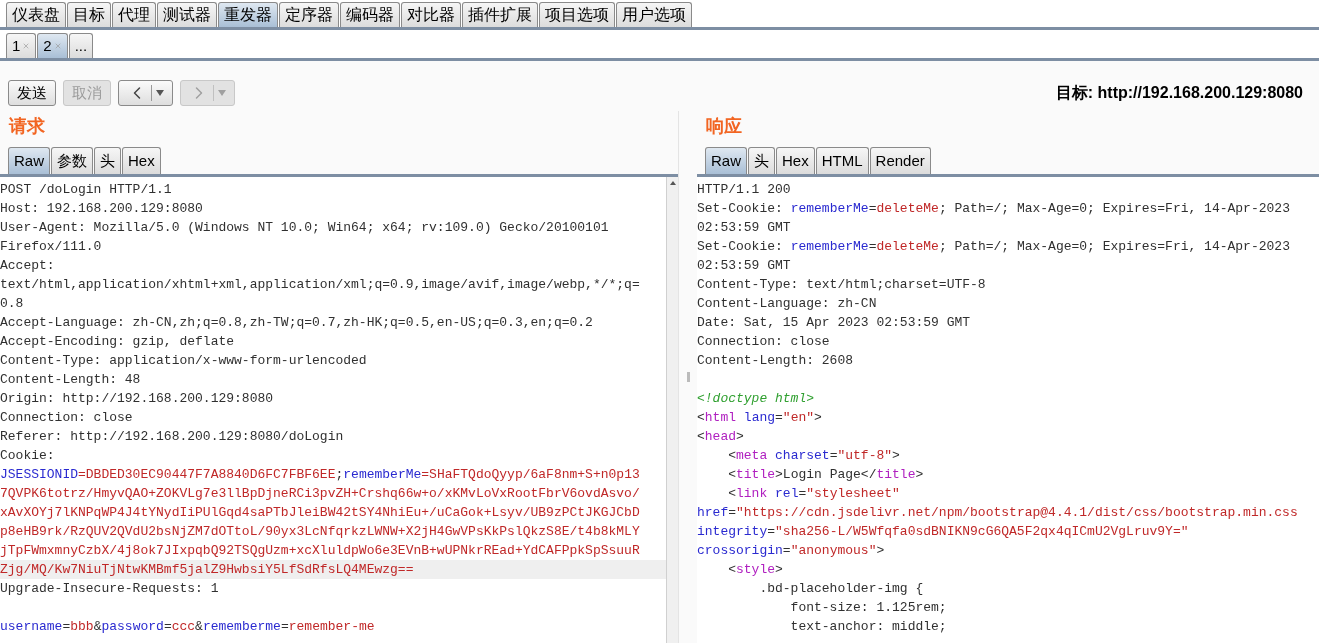 This screenshot has height=643, width=1319. I want to click on target-label: 目标: http://192.168.200.129:8080, so click(1179, 93).